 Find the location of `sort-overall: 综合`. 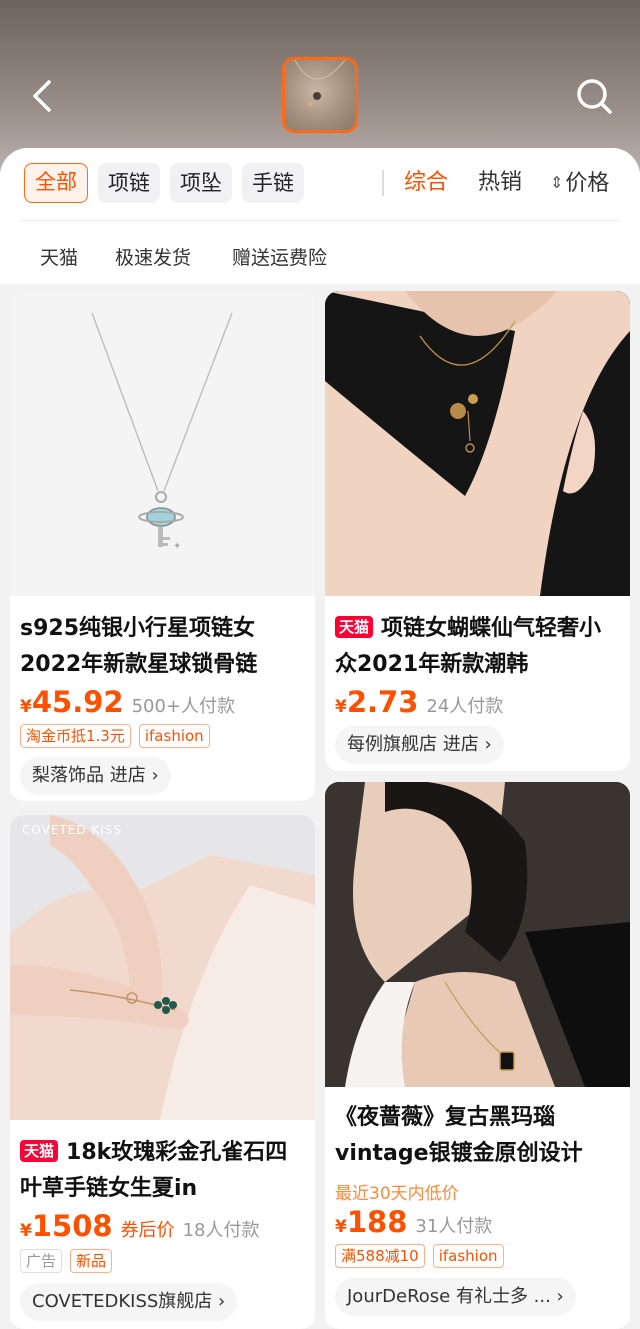

sort-overall: 综合 is located at coordinates (426, 183).